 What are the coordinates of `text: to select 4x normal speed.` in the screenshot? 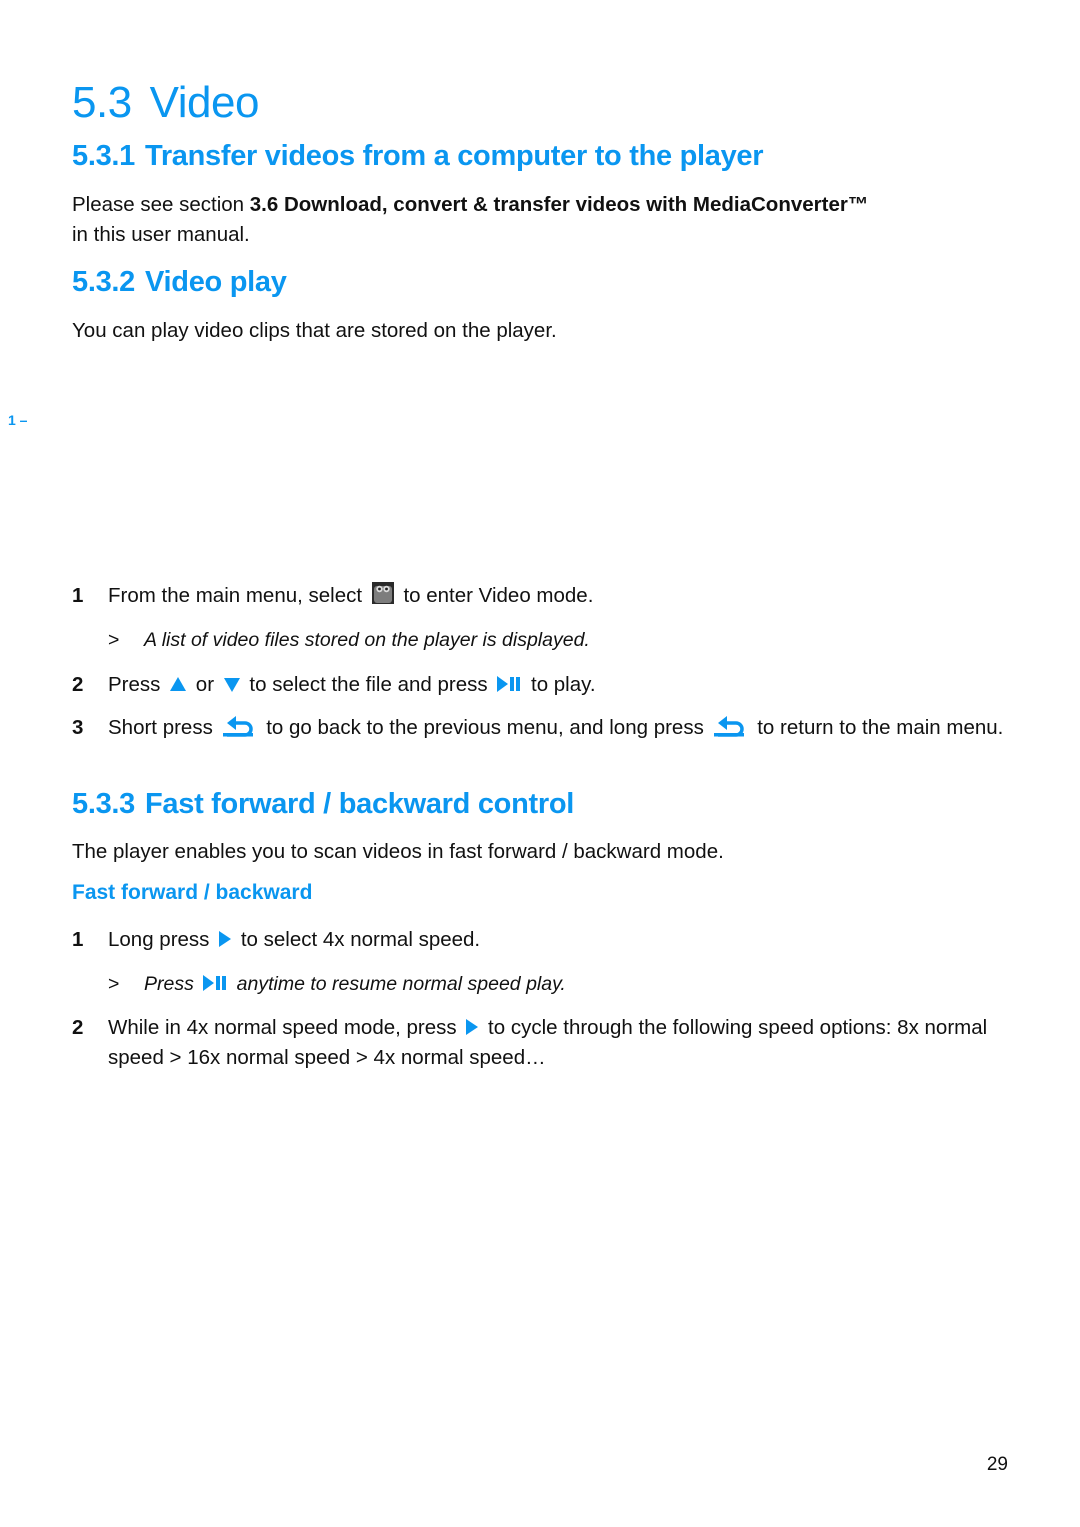 It's located at (358, 939).